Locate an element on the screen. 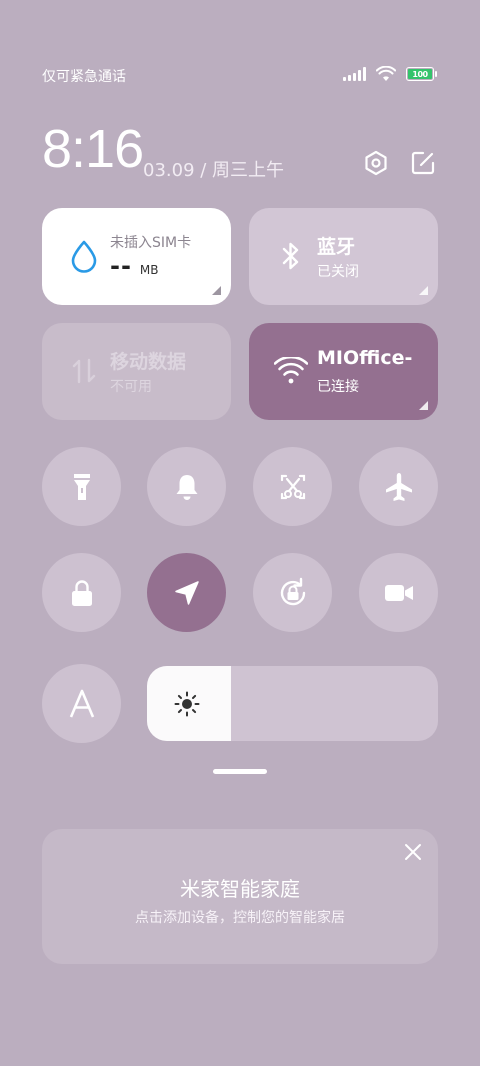 The height and width of the screenshot is (1066, 480). scissors-screenshot-icon is located at coordinates (292, 486).